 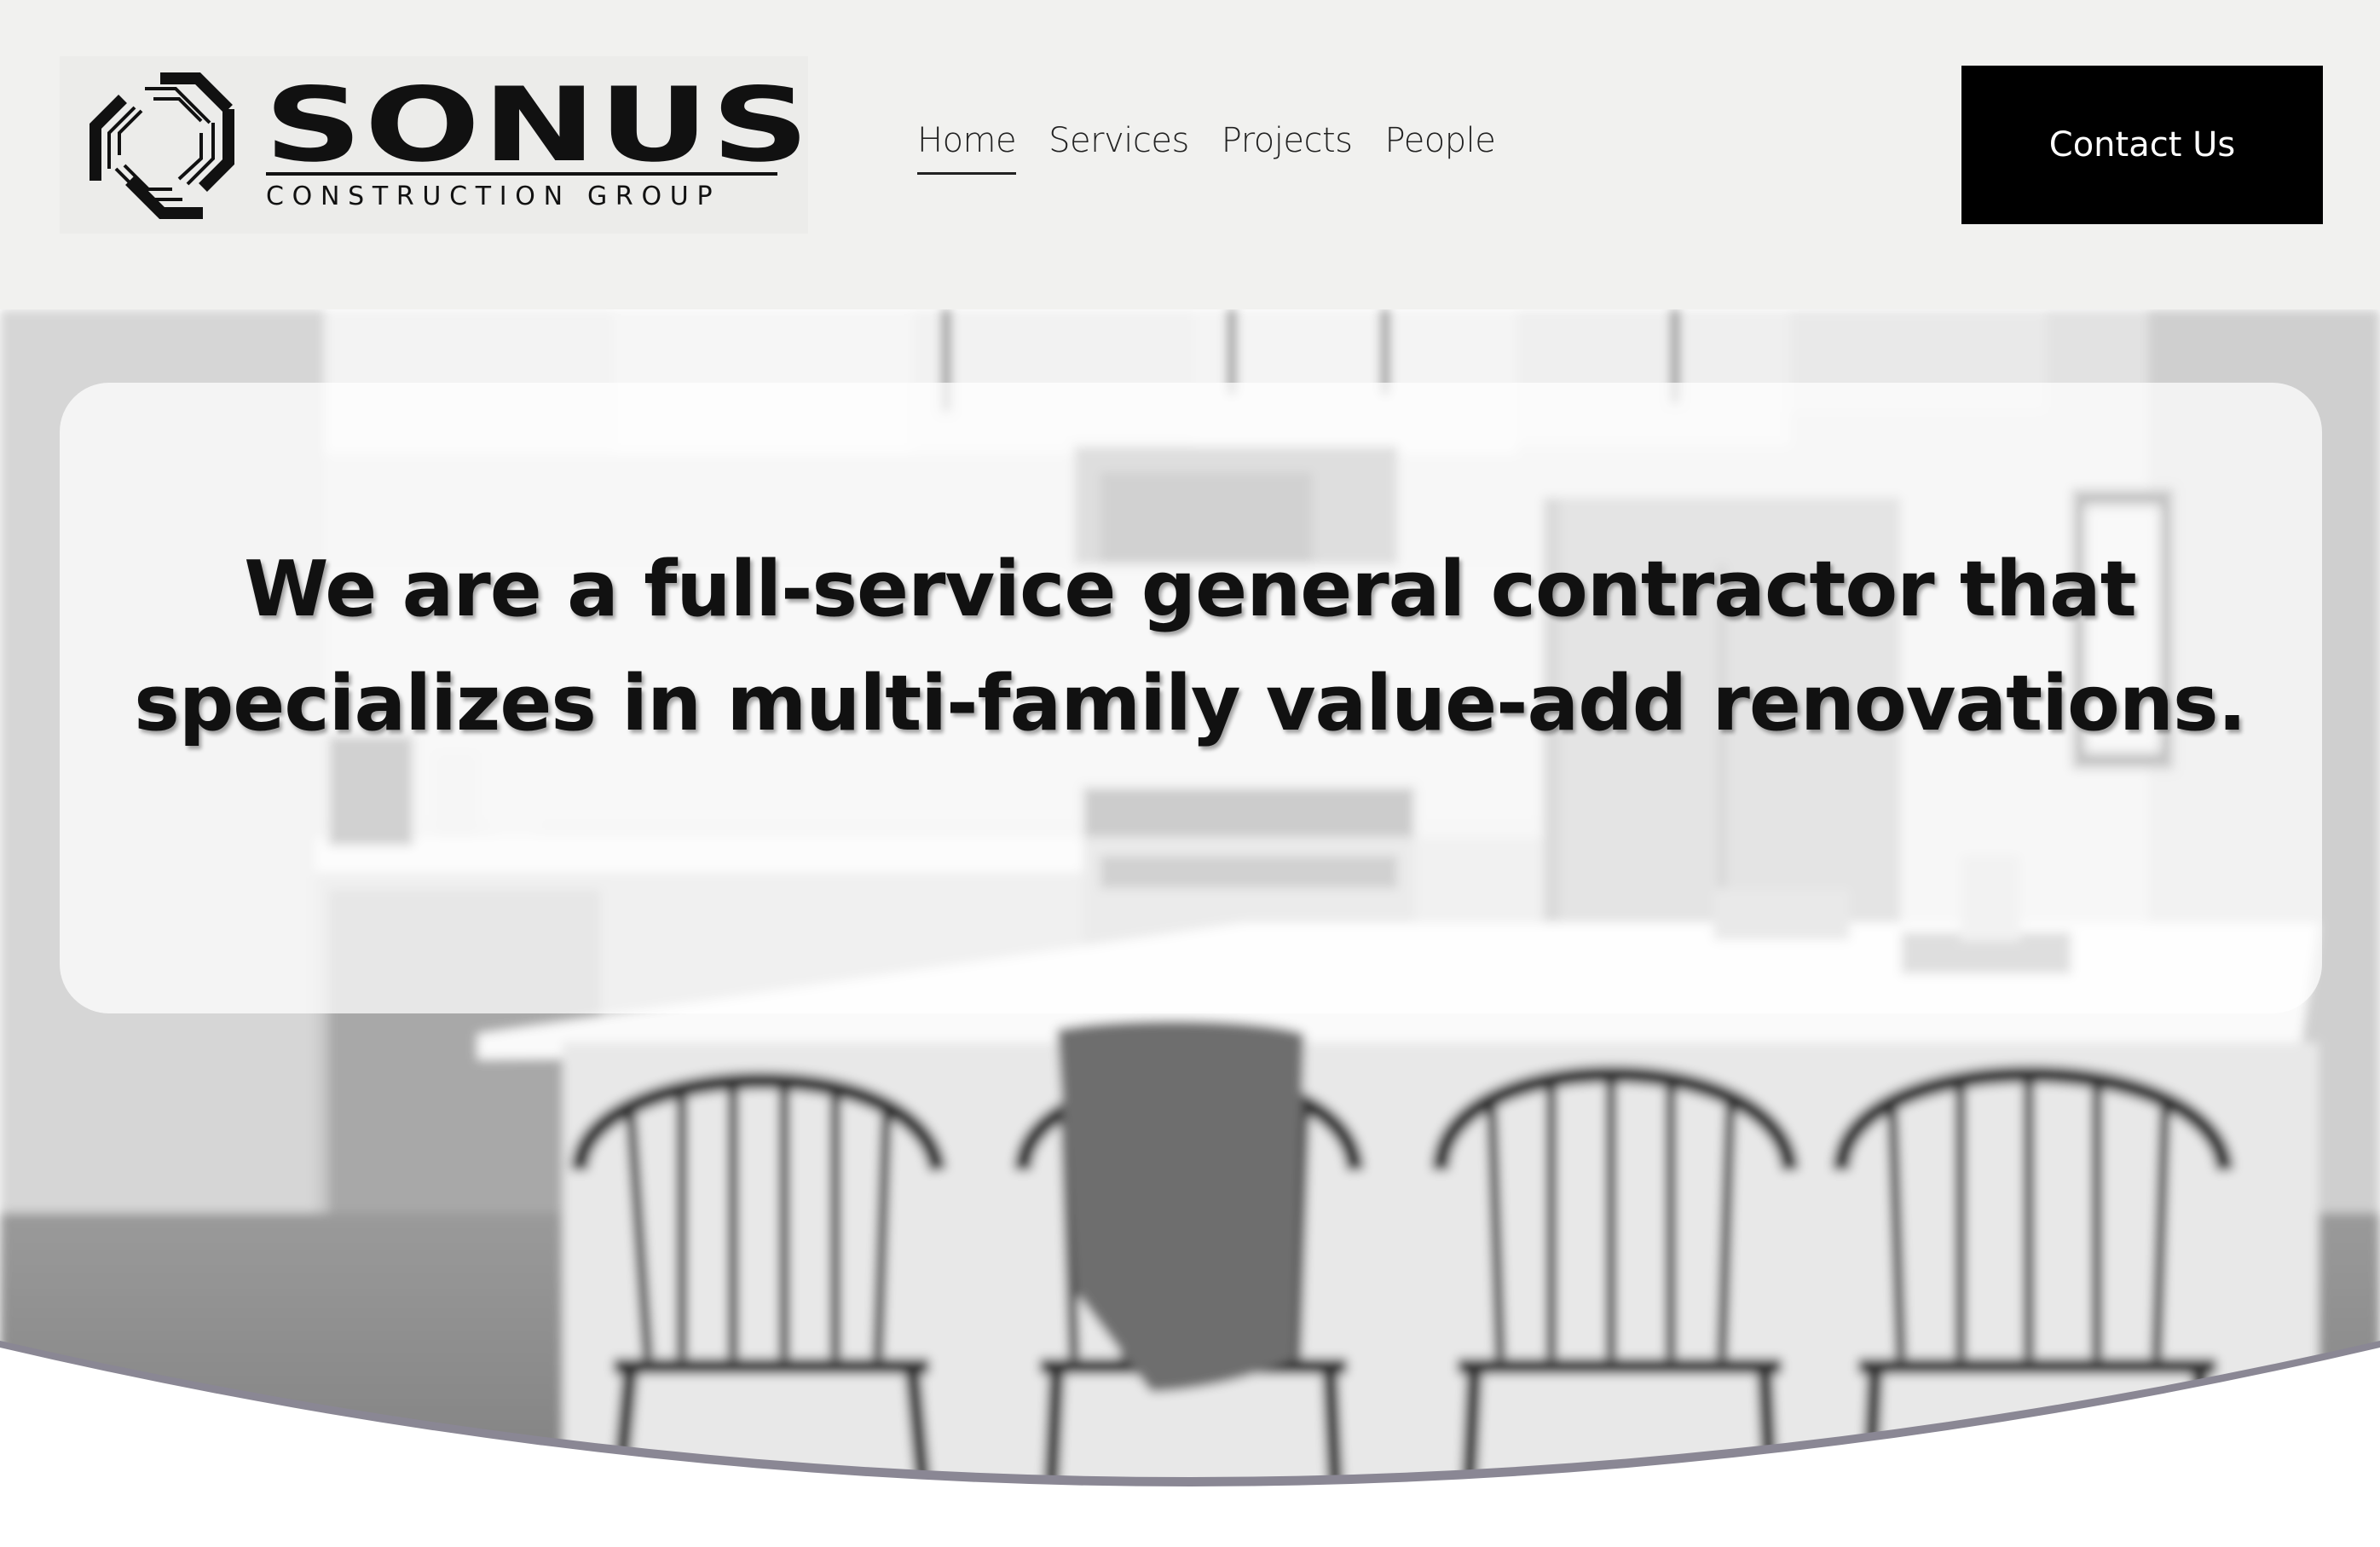 What do you see at coordinates (521, 174) in the screenshot?
I see `logo-divider` at bounding box center [521, 174].